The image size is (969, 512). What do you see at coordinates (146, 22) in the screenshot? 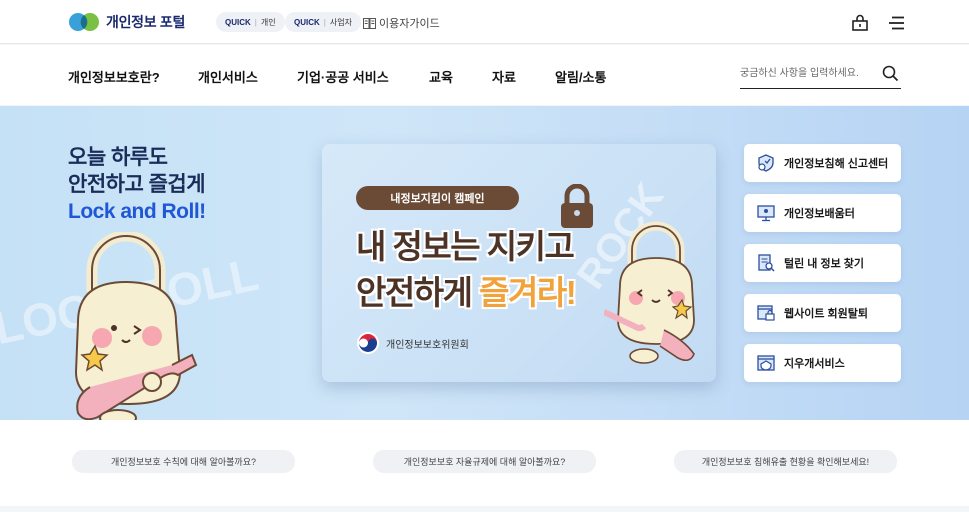
I see `logo-text: 개인정보 포털` at bounding box center [146, 22].